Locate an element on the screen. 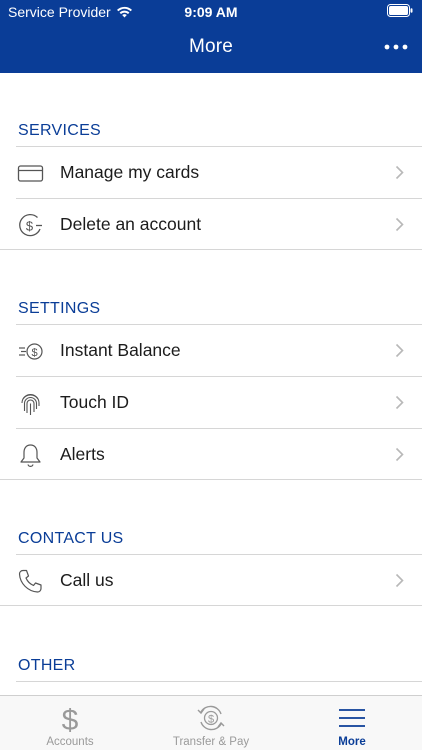  status-bar: Service Provider 9:09 AM is located at coordinates (211, 12).